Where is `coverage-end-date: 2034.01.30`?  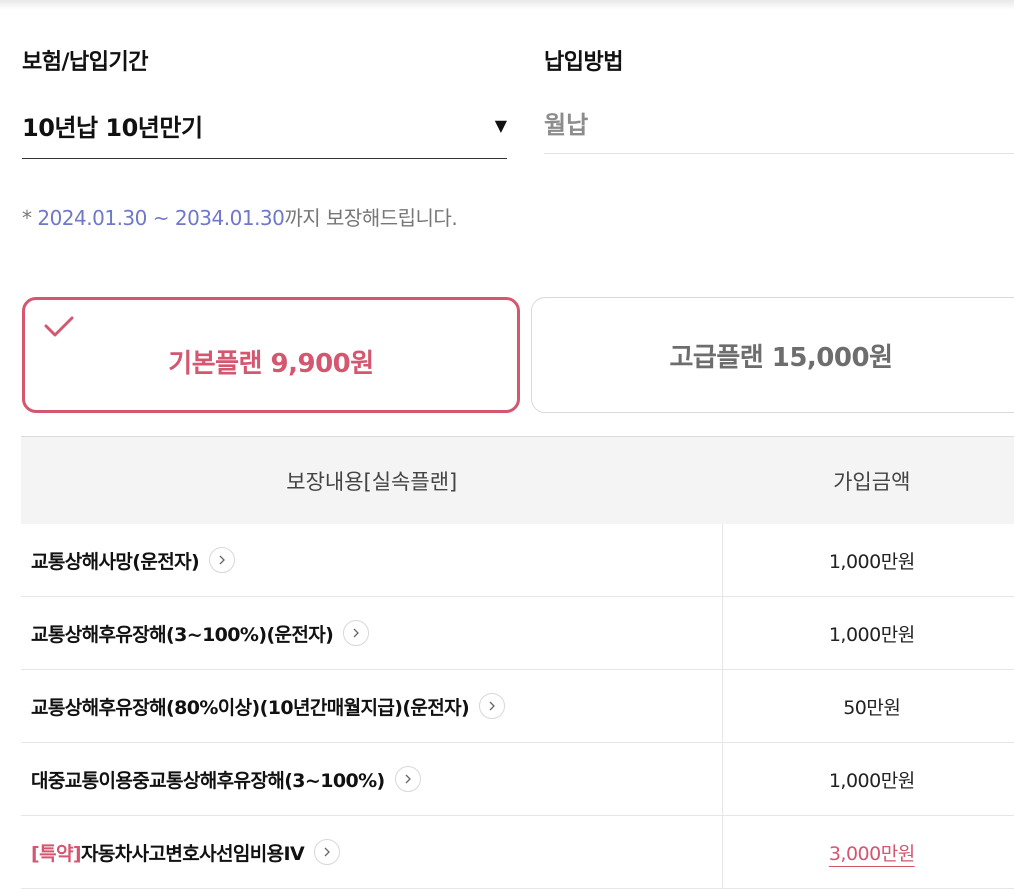
coverage-end-date: 2034.01.30 is located at coordinates (230, 218).